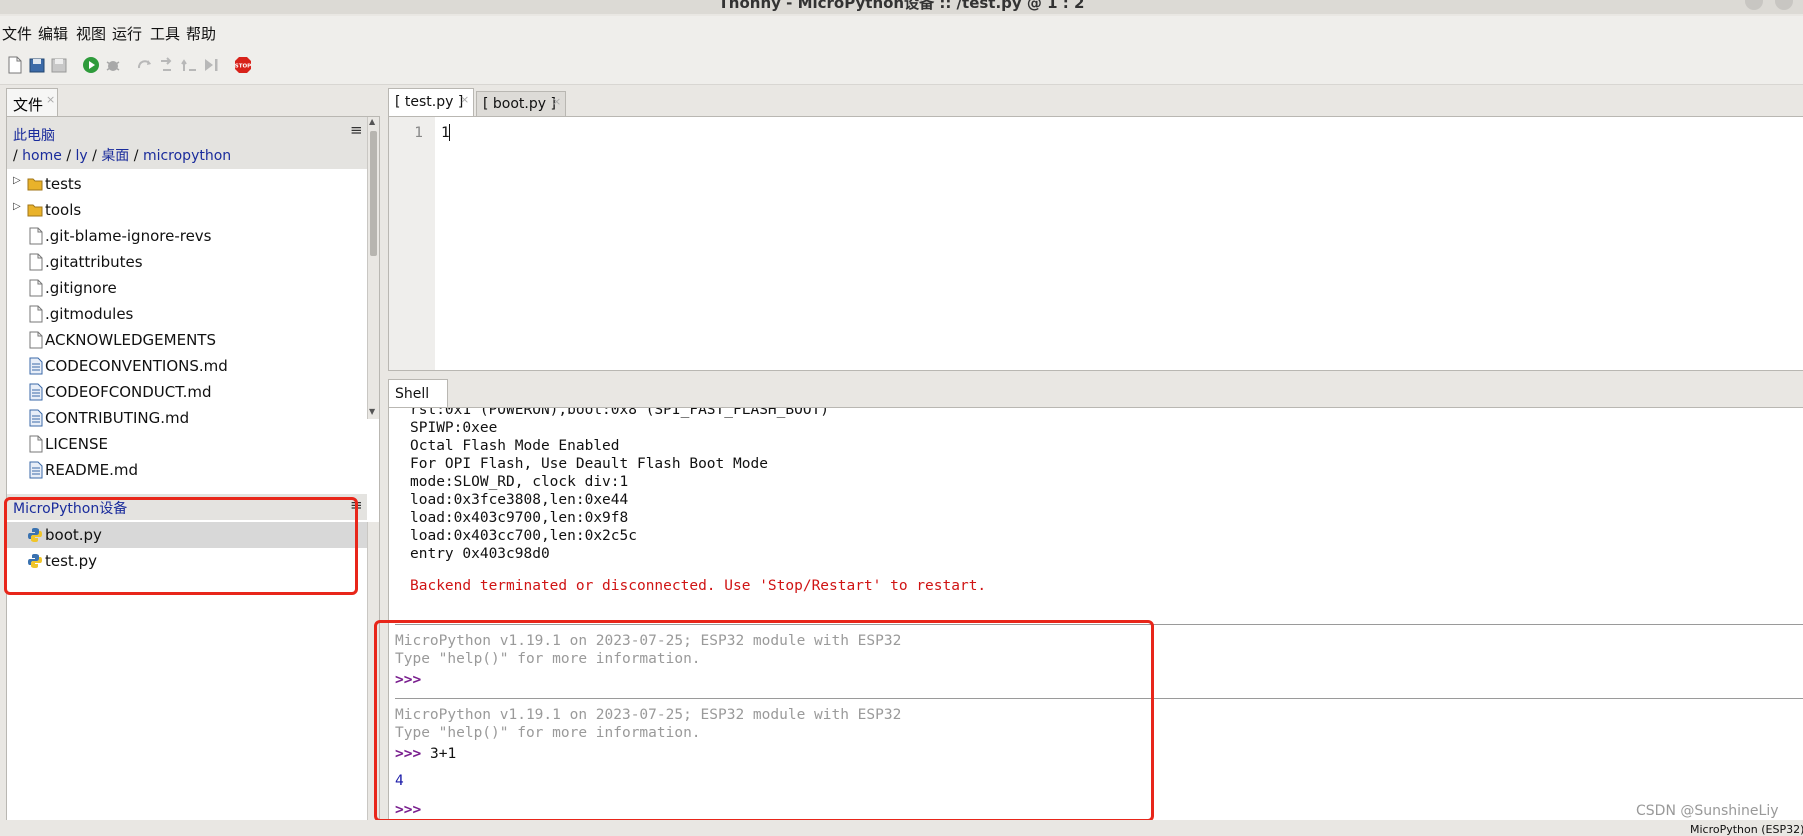  What do you see at coordinates (92, 470) in the screenshot?
I see `file-name: README.md` at bounding box center [92, 470].